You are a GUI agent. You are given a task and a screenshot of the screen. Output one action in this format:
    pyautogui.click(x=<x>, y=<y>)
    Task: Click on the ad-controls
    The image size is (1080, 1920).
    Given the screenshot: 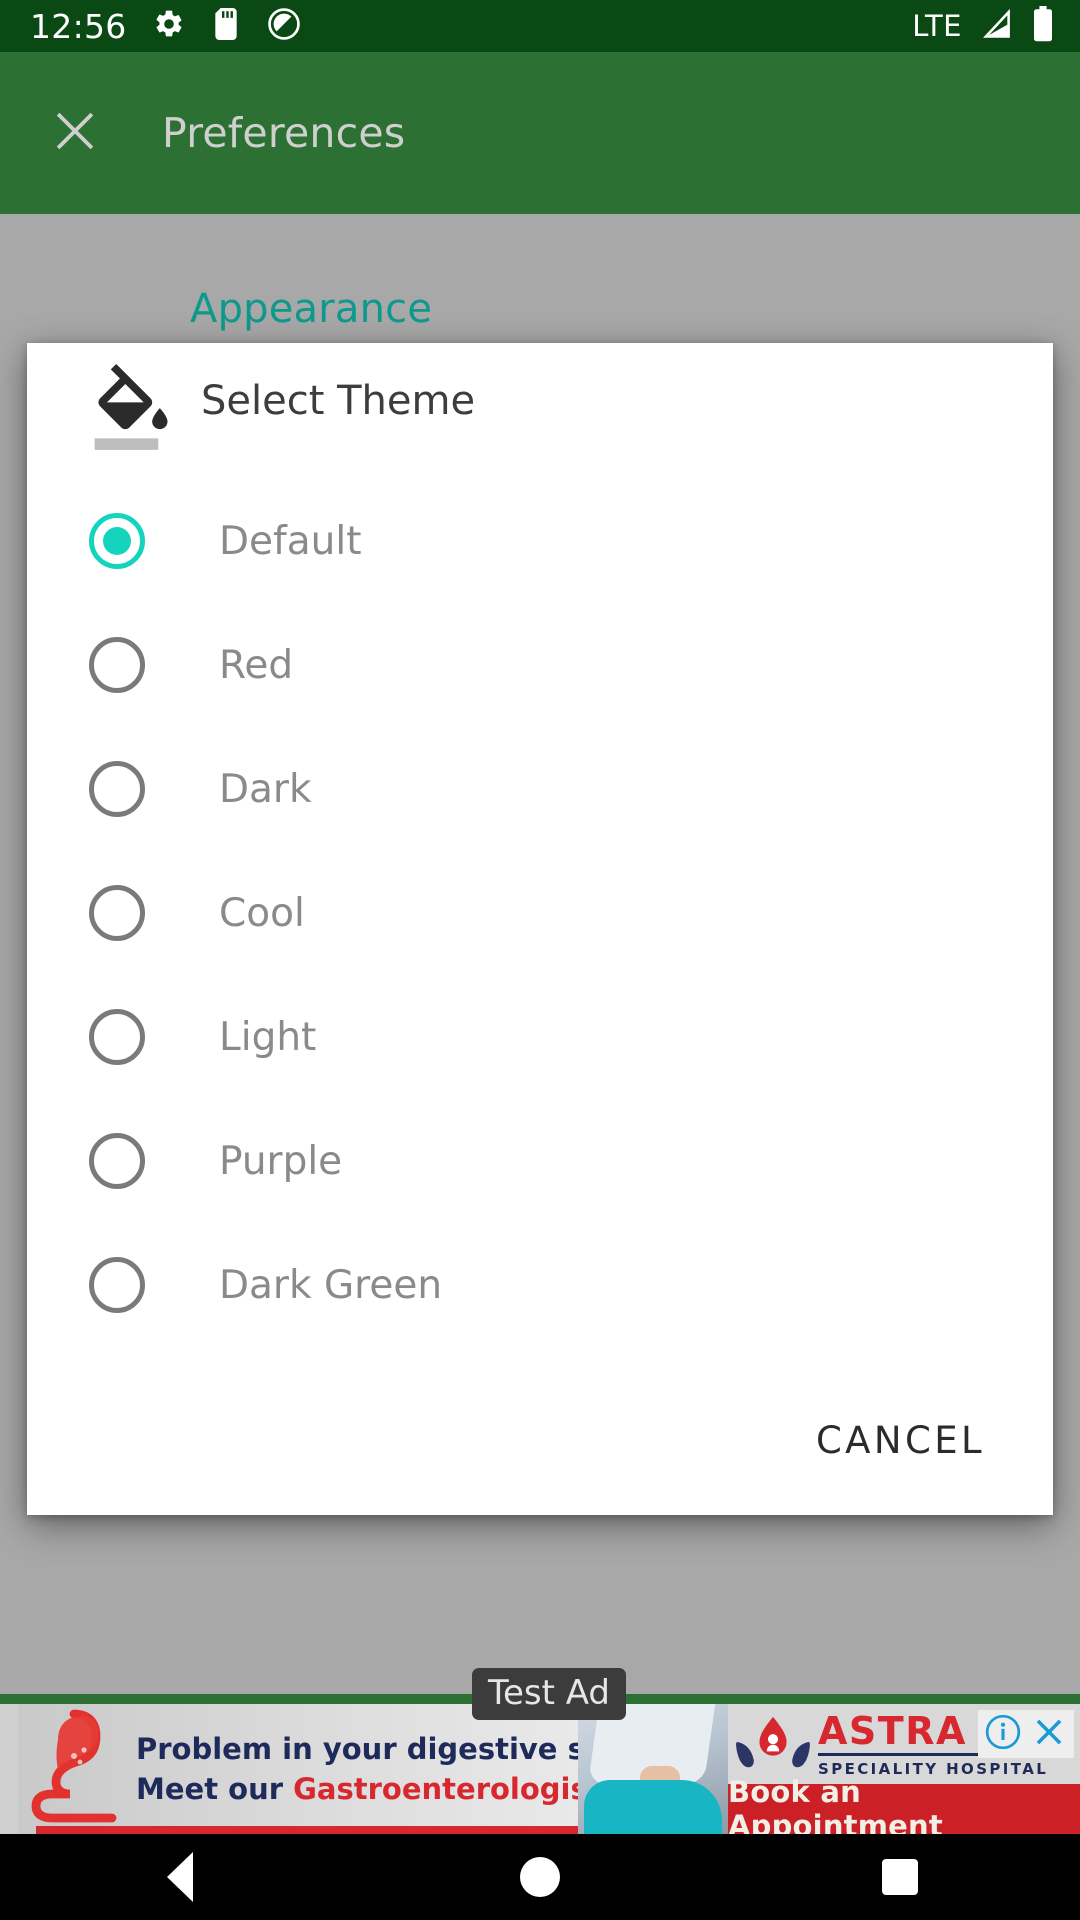 What is the action you would take?
    pyautogui.click(x=1026, y=1734)
    